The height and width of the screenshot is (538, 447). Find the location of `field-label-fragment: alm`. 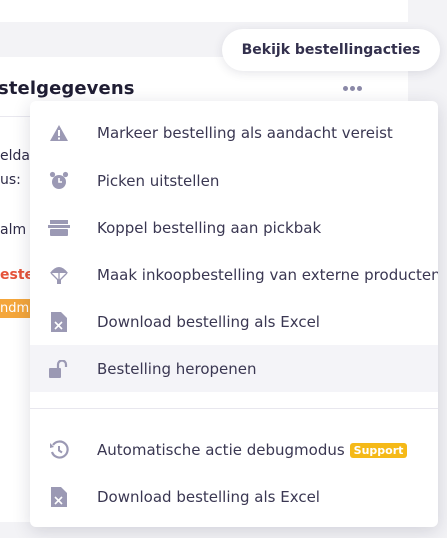

field-label-fragment: alm is located at coordinates (13, 230).